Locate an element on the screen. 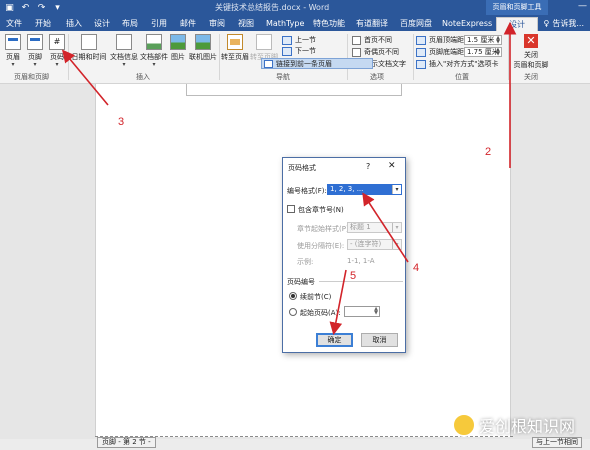  chapter-style-select: 标题 1 ▾ is located at coordinates (374, 227).